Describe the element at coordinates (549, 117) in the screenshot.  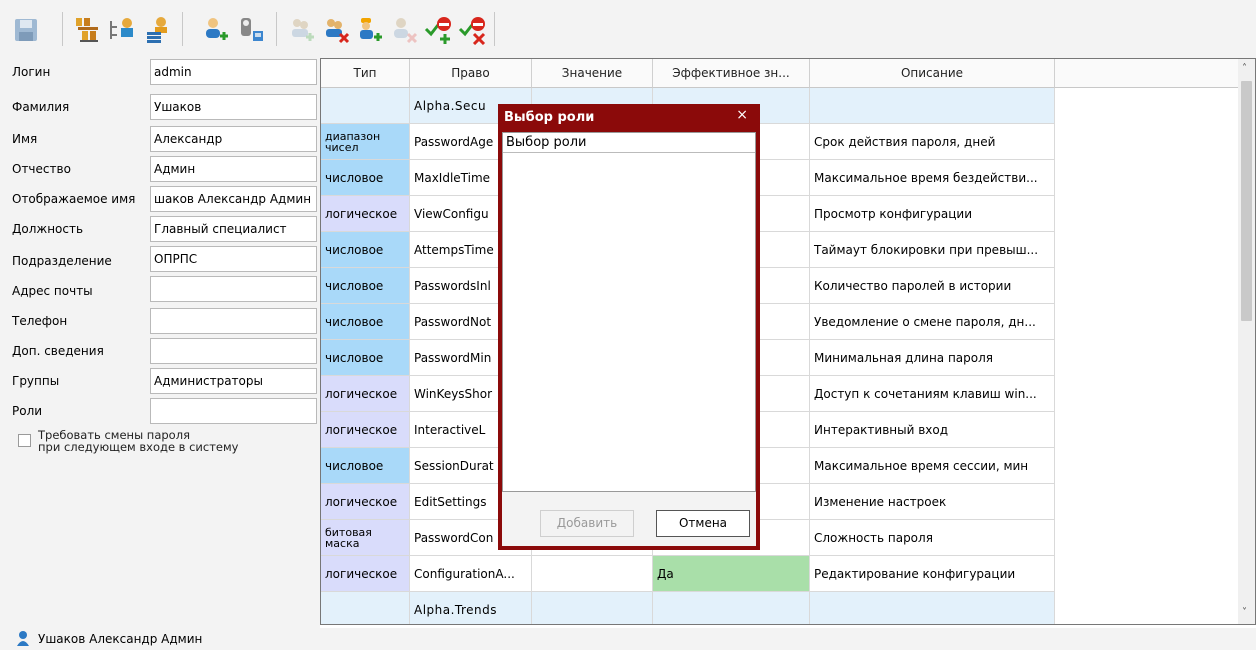
I see `dialog-title: Выбор роли` at that location.